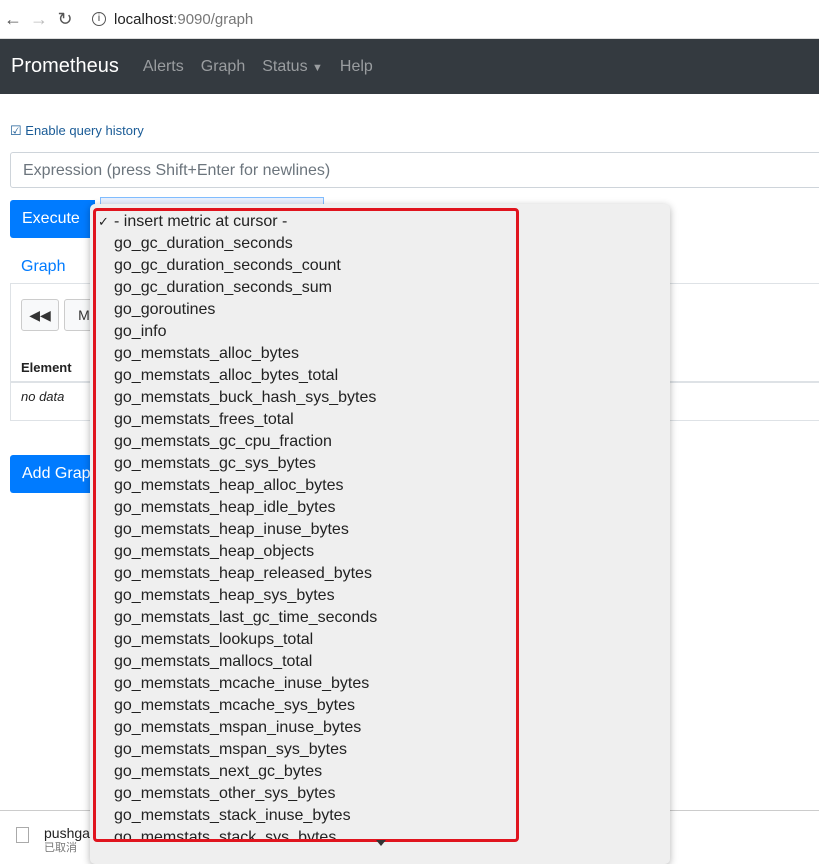 The width and height of the screenshot is (819, 864). What do you see at coordinates (52, 219) in the screenshot?
I see `execute-button: Execute` at bounding box center [52, 219].